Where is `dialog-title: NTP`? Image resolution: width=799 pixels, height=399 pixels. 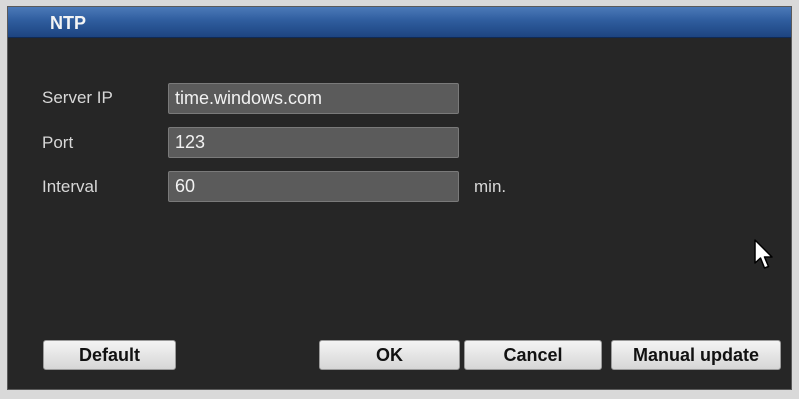 dialog-title: NTP is located at coordinates (68, 23).